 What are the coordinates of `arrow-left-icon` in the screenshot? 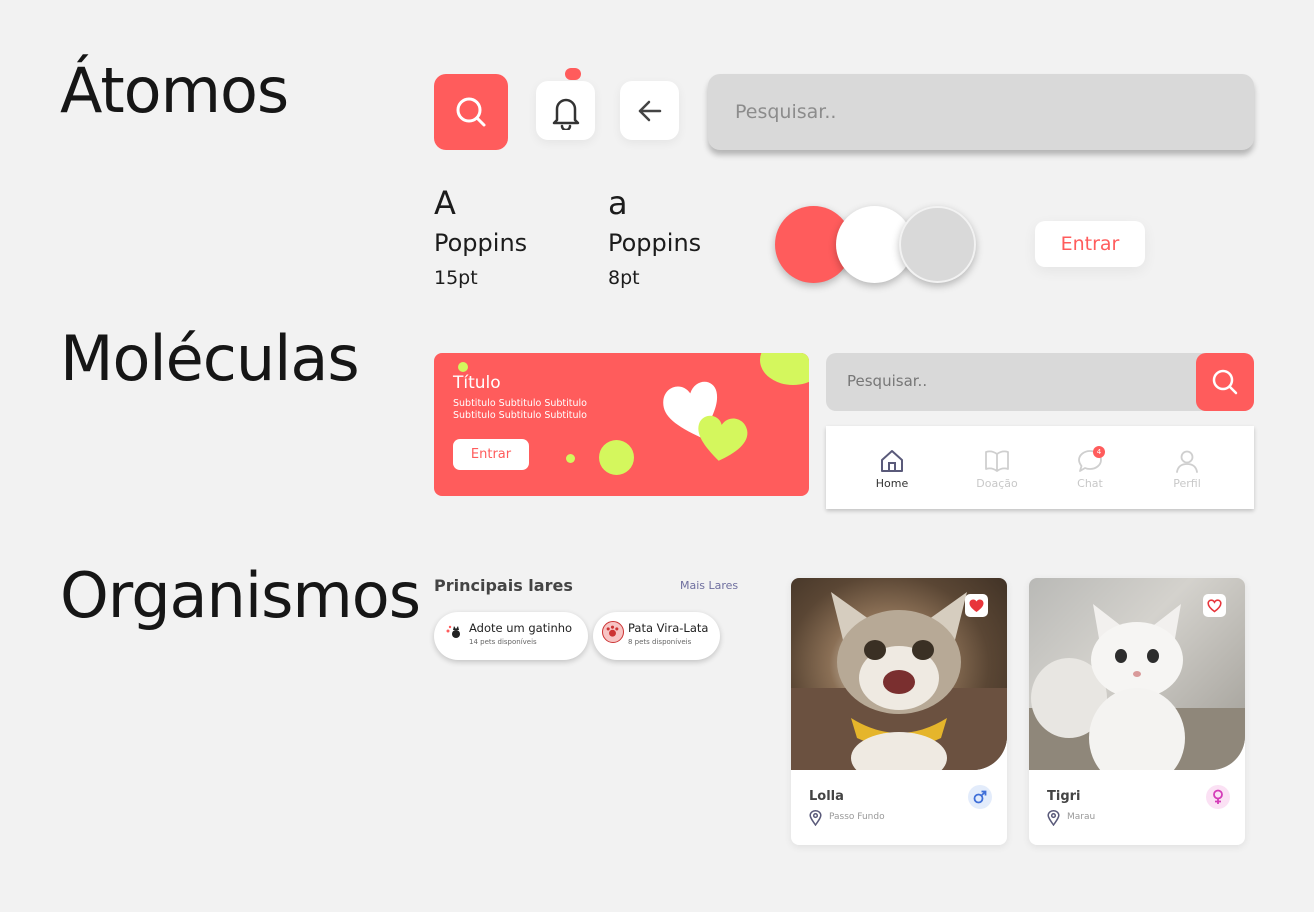 It's located at (649, 110).